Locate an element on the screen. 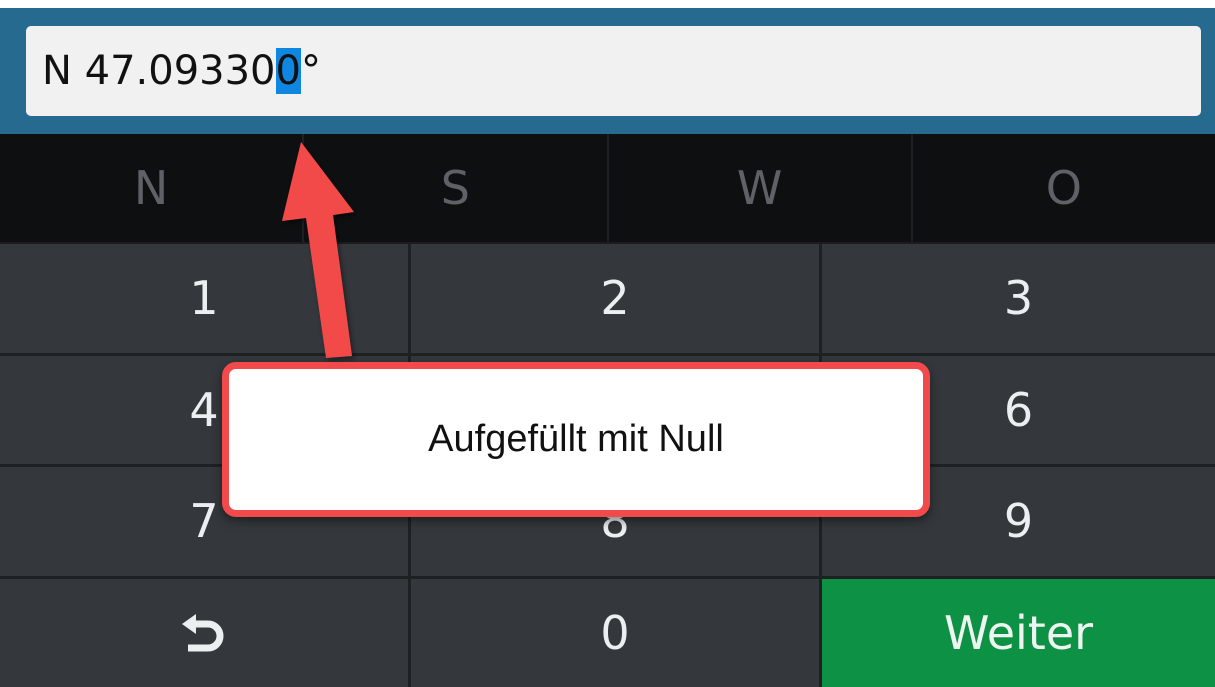 Image resolution: width=1215 pixels, height=687 pixels. key-0: 0 is located at coordinates (615, 632).